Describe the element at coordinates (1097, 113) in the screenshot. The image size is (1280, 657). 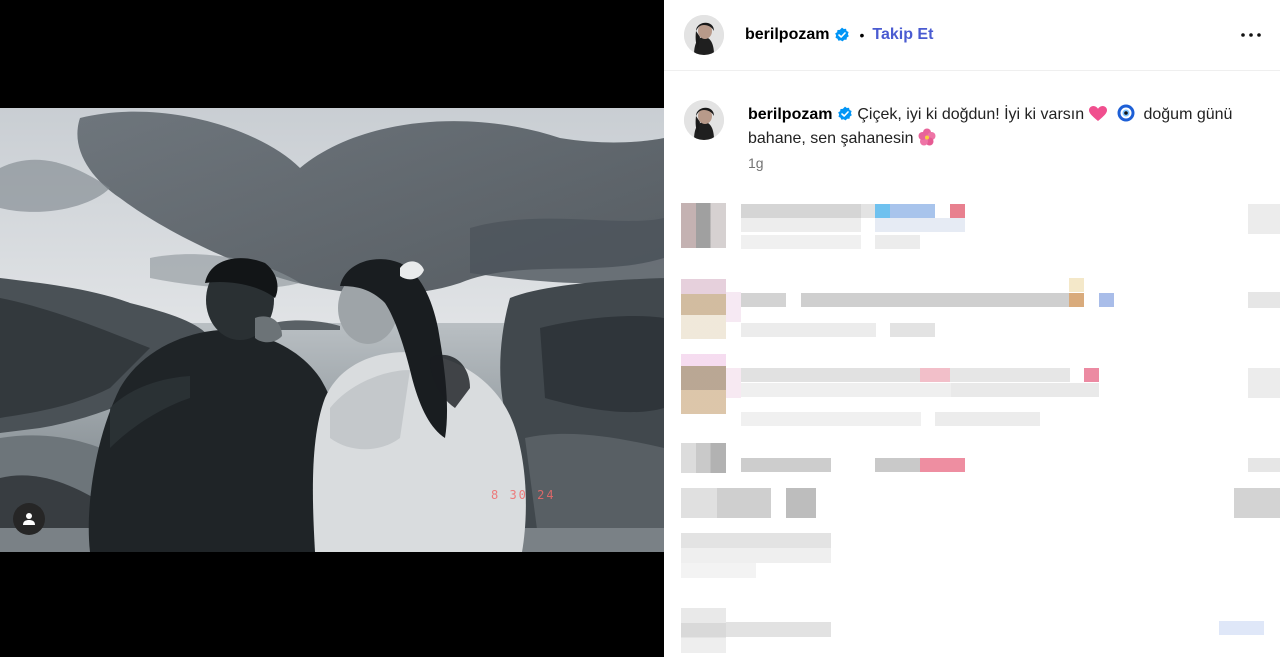
I see `pink-heart-emoji` at that location.